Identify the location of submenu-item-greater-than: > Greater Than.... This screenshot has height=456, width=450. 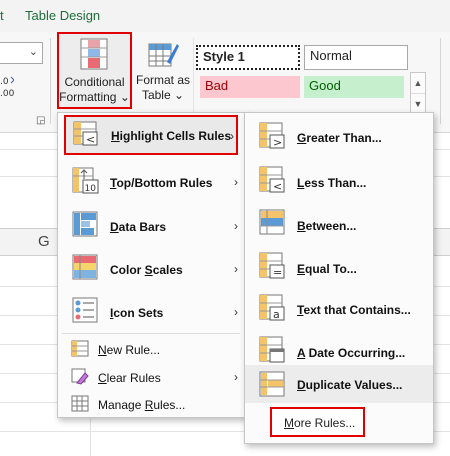
(339, 135).